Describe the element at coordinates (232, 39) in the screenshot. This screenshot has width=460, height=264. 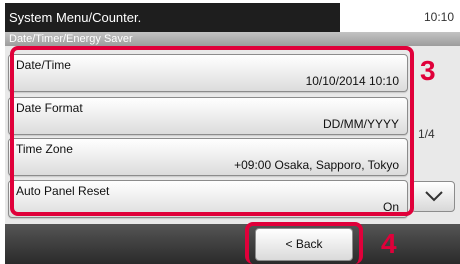
I see `breadcrumb: Date/Timer/Energy Saver` at that location.